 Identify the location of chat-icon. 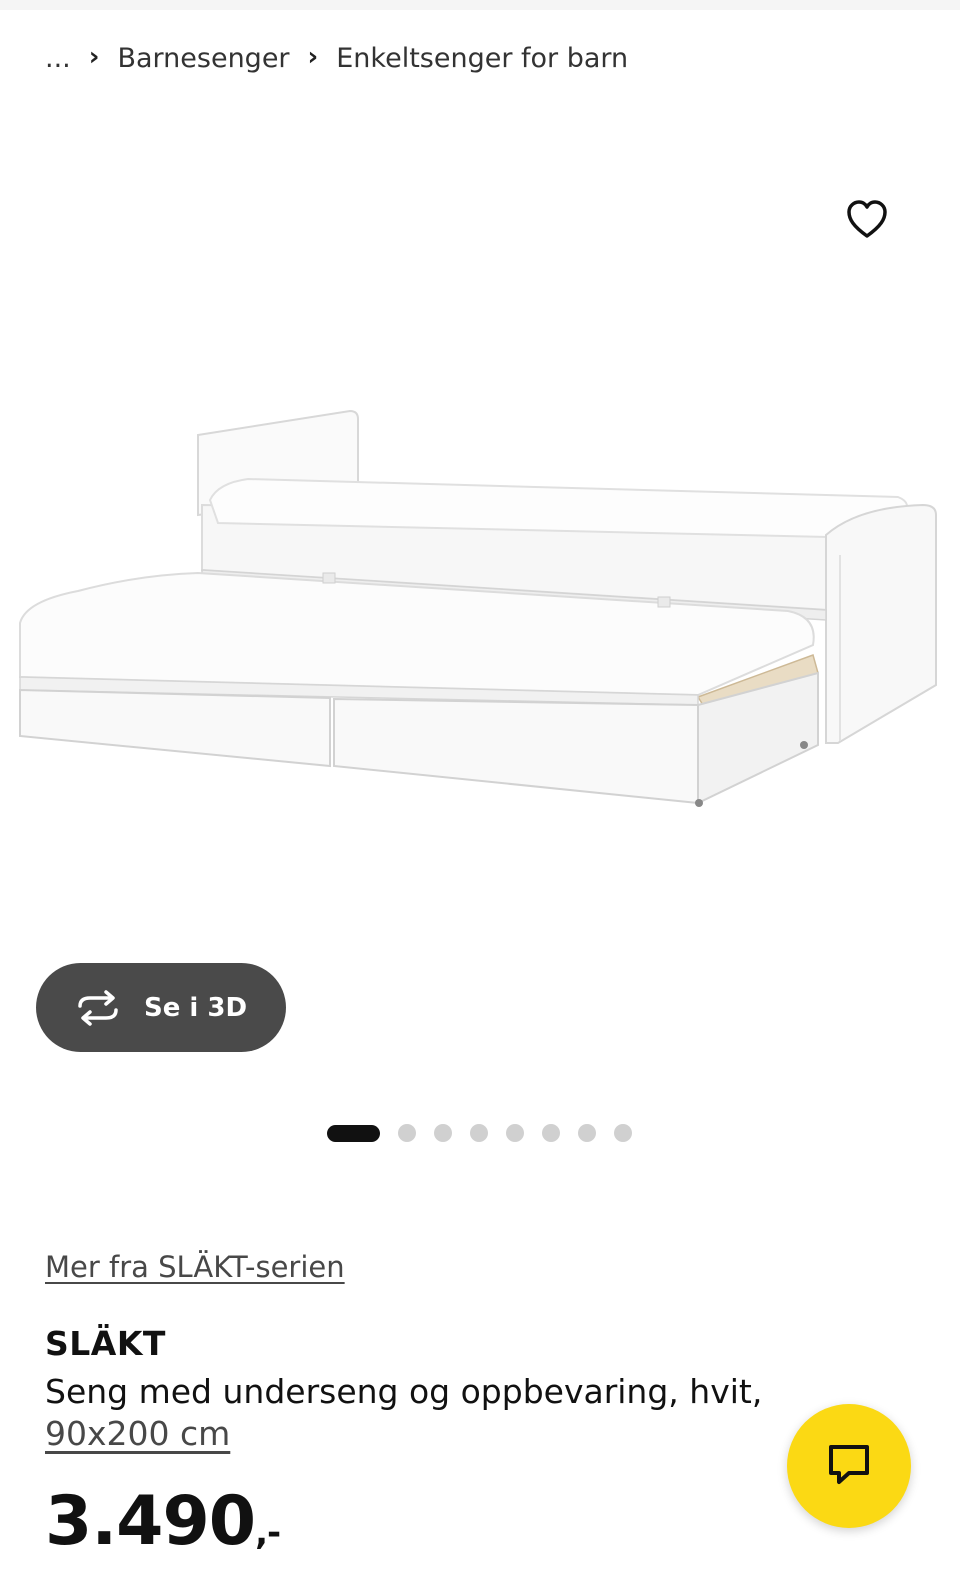
(849, 1466).